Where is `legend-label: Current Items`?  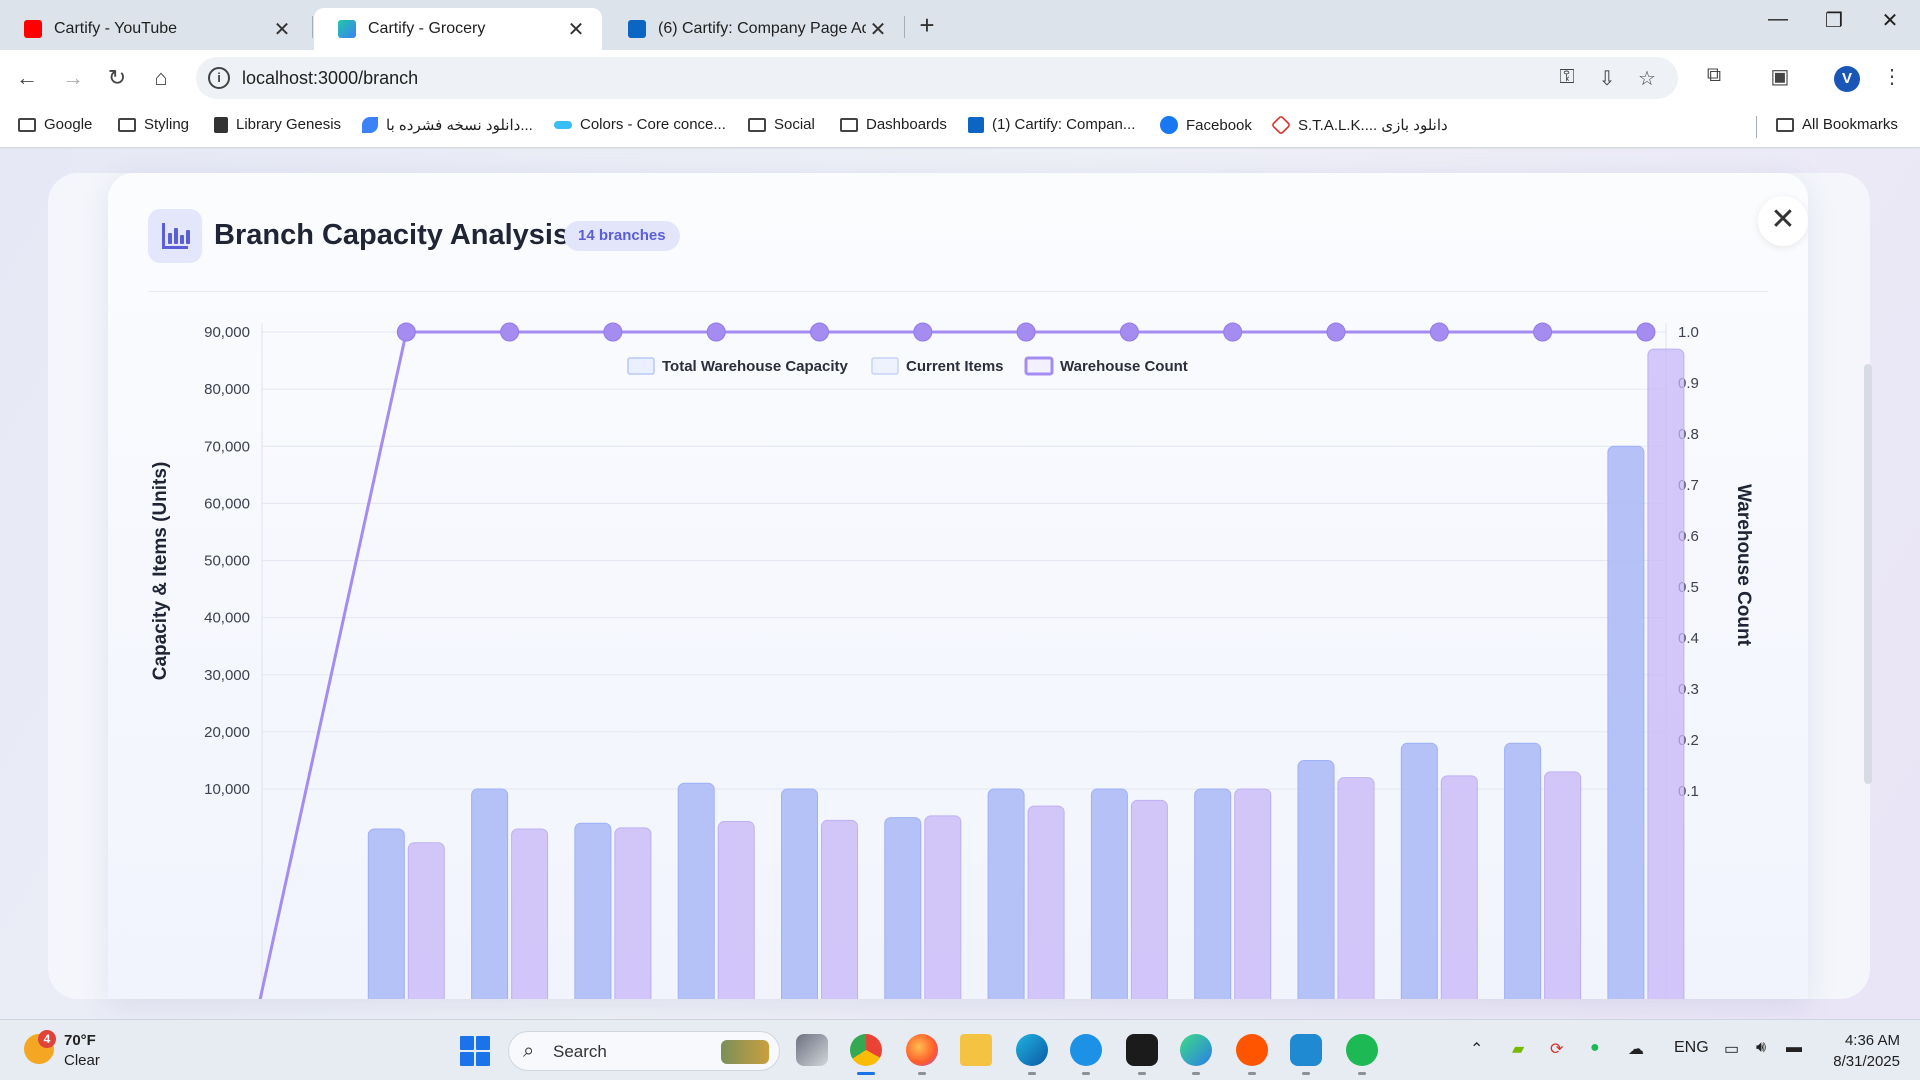
legend-label: Current Items is located at coordinates (955, 366).